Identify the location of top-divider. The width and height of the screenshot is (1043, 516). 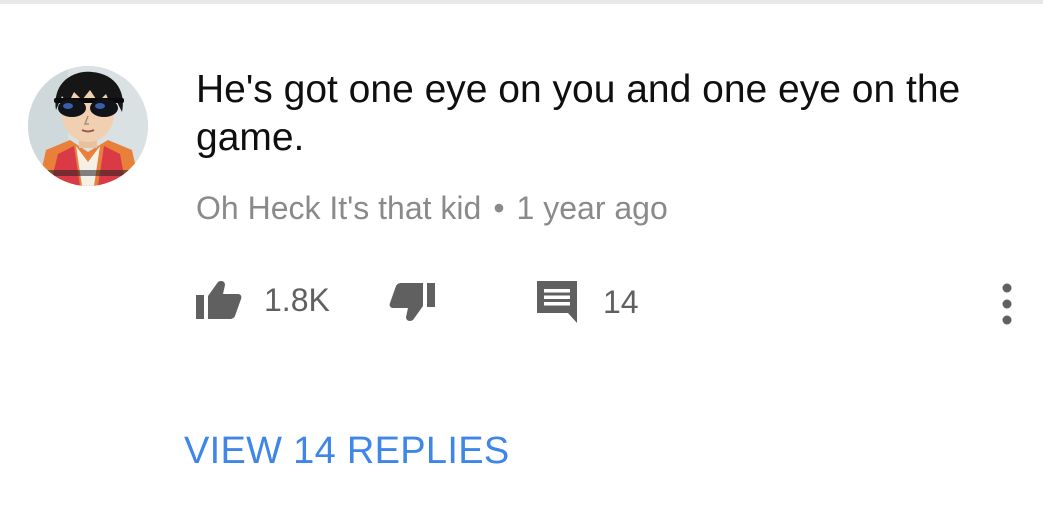
(521, 2).